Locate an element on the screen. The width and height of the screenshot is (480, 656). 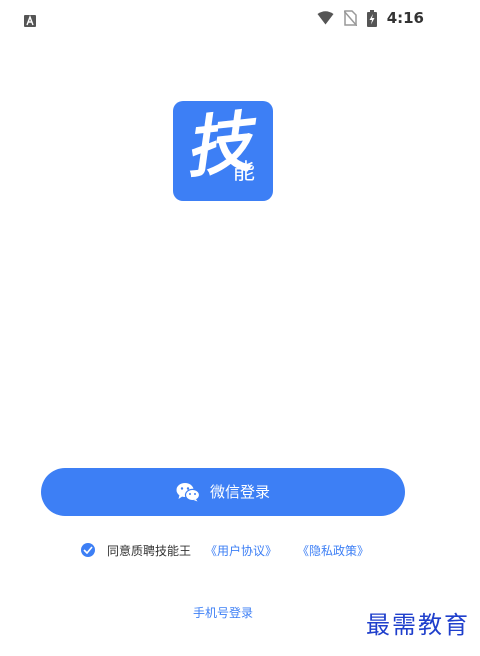
wifi-icon is located at coordinates (325, 18).